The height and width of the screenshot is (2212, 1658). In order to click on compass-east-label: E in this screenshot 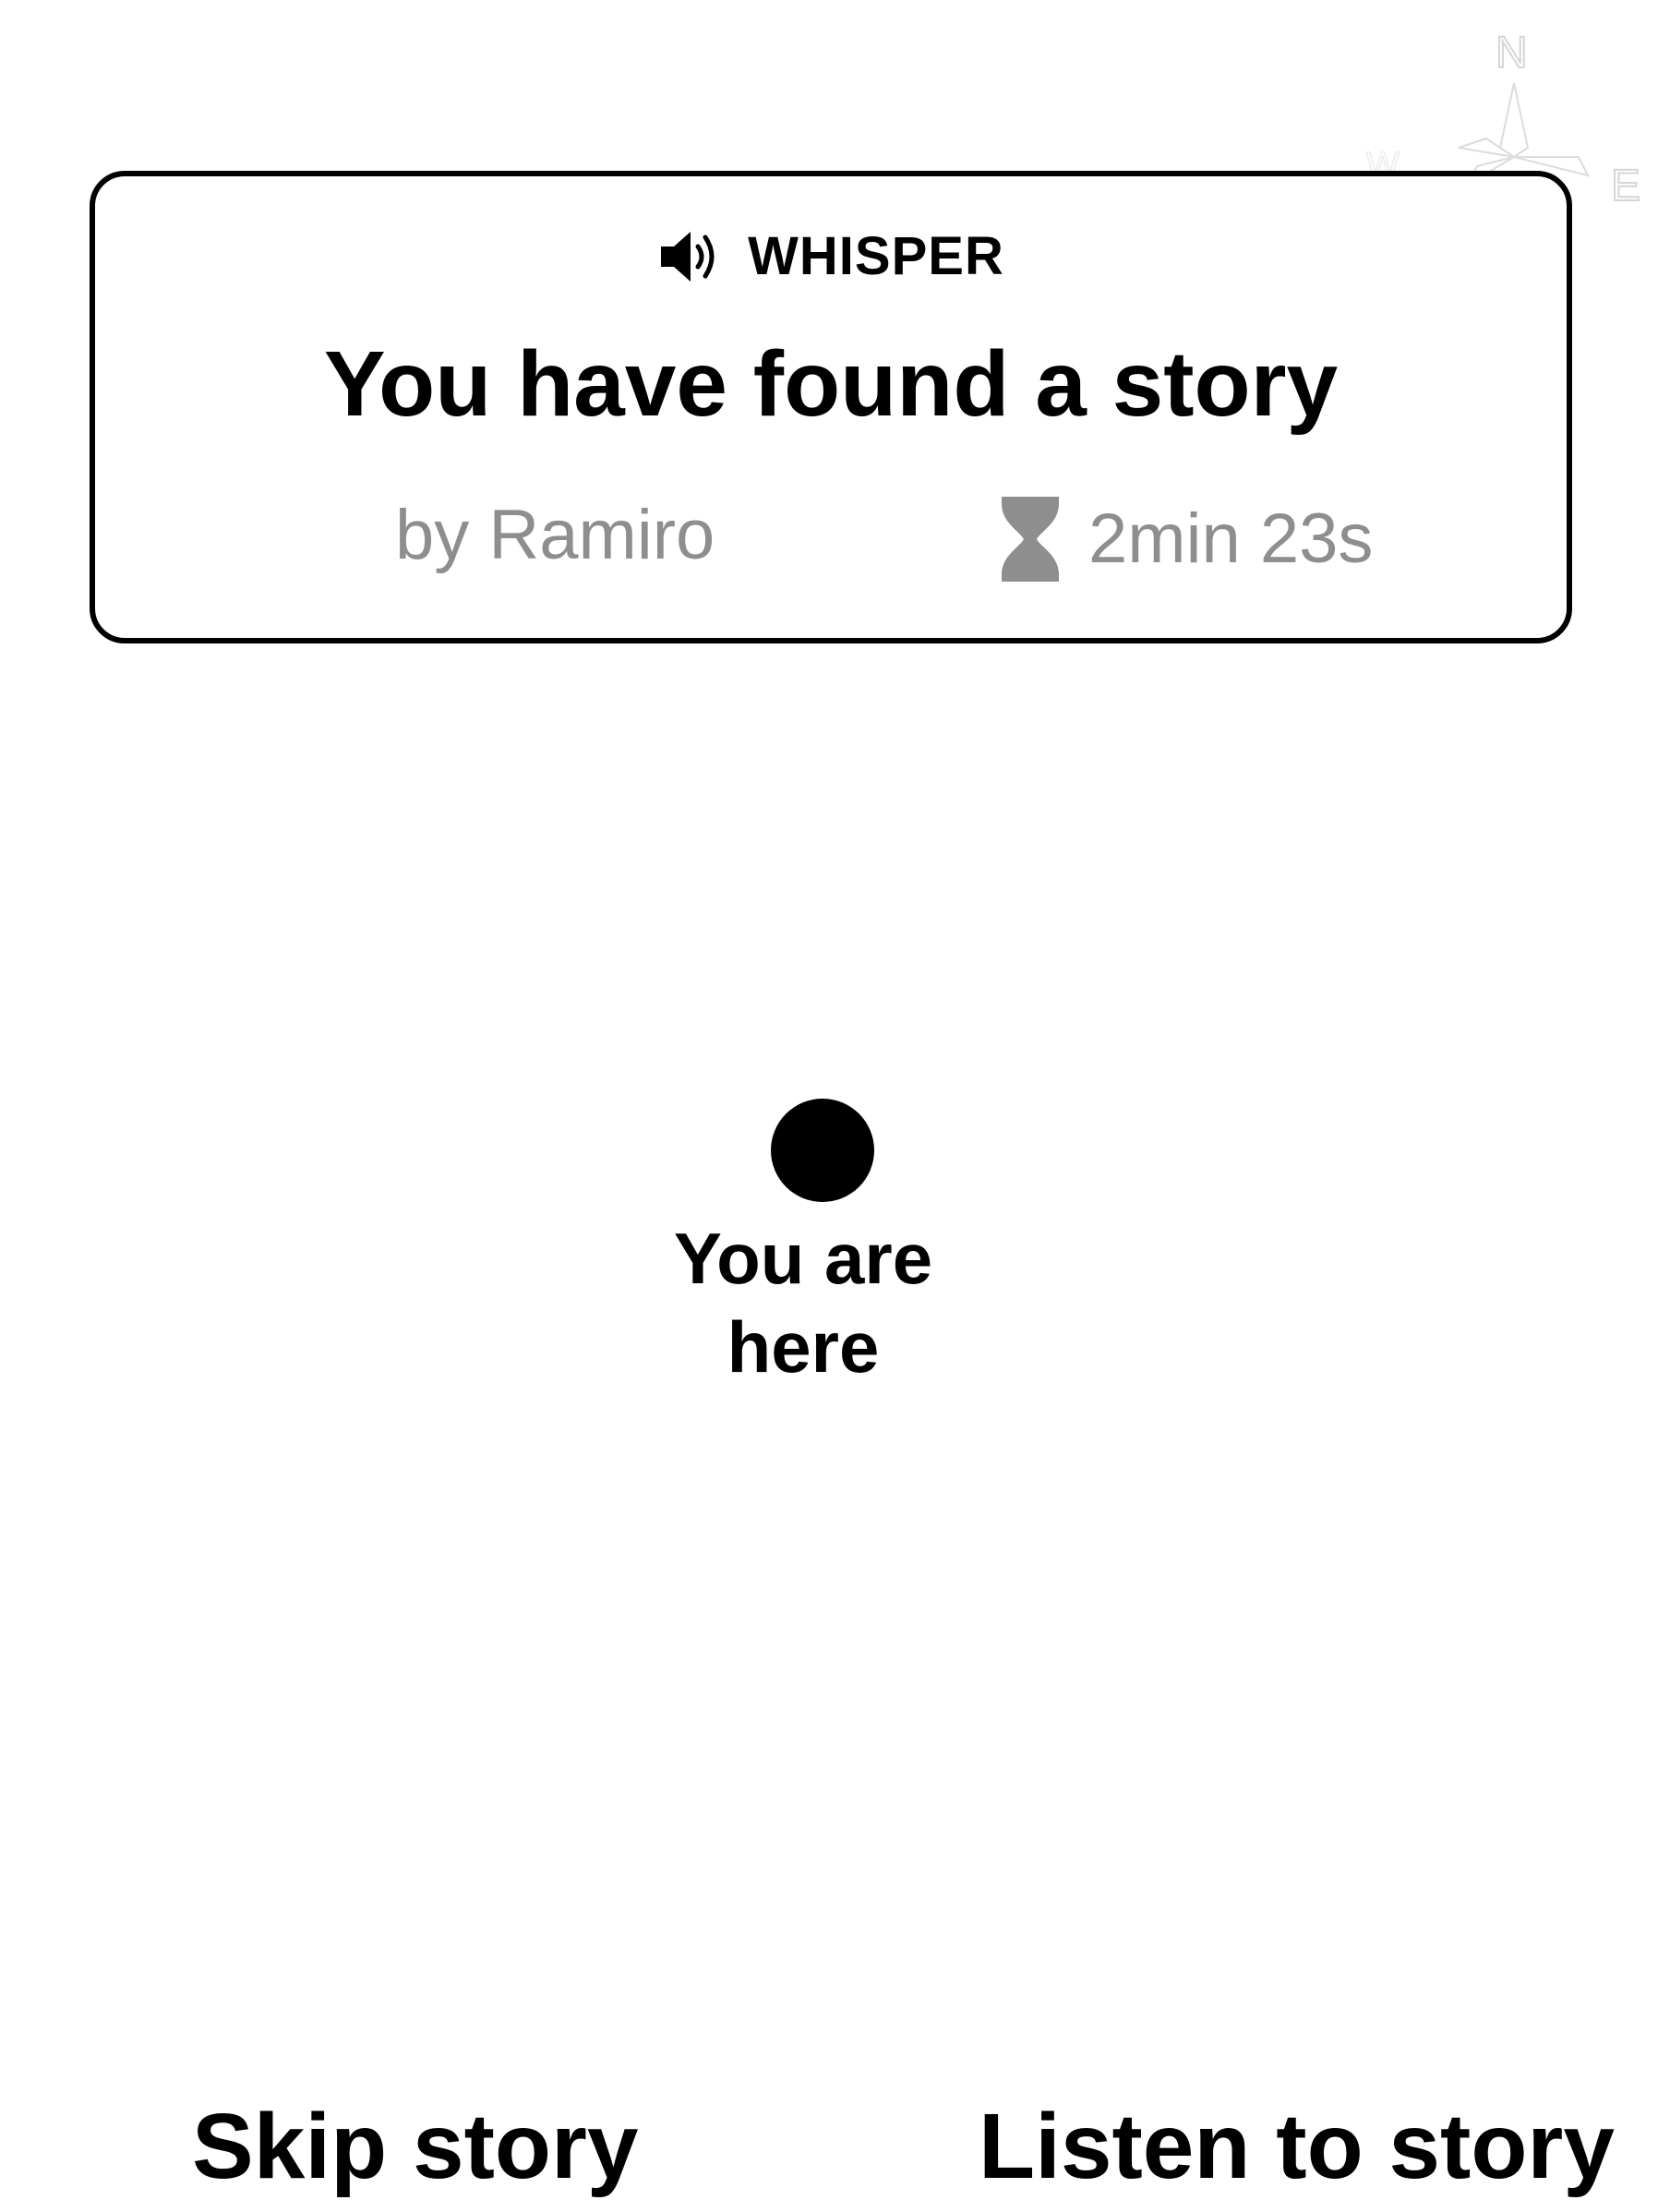, I will do `click(1625, 186)`.